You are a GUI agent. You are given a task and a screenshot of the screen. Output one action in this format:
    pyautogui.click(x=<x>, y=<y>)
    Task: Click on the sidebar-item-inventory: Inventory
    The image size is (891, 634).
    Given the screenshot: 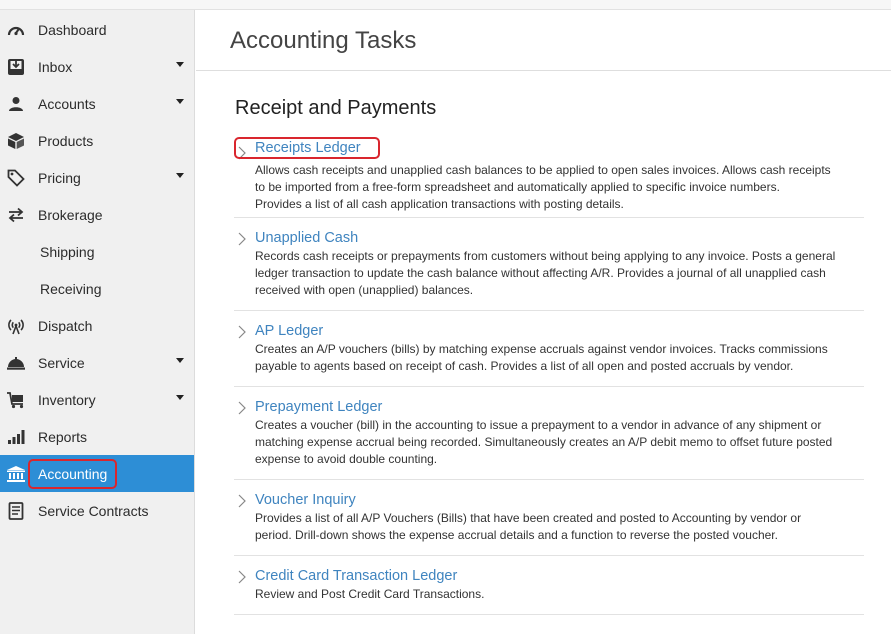 What is the action you would take?
    pyautogui.click(x=97, y=399)
    